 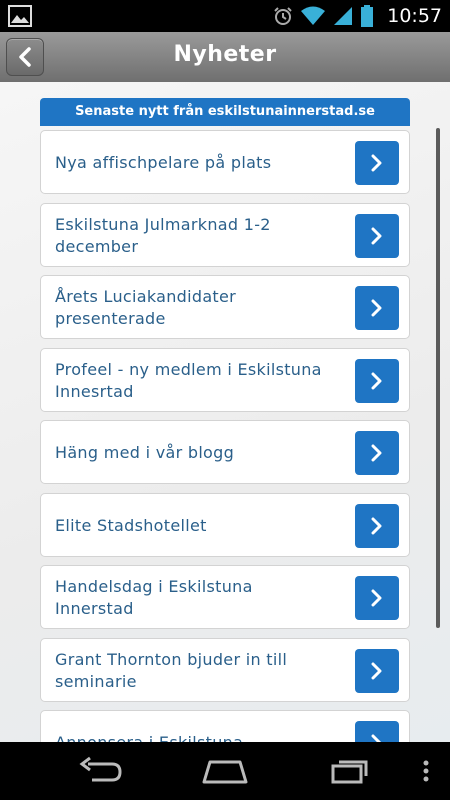 I want to click on news-item: Eskilstuna Julmarknad 1-2 december, so click(x=225, y=234).